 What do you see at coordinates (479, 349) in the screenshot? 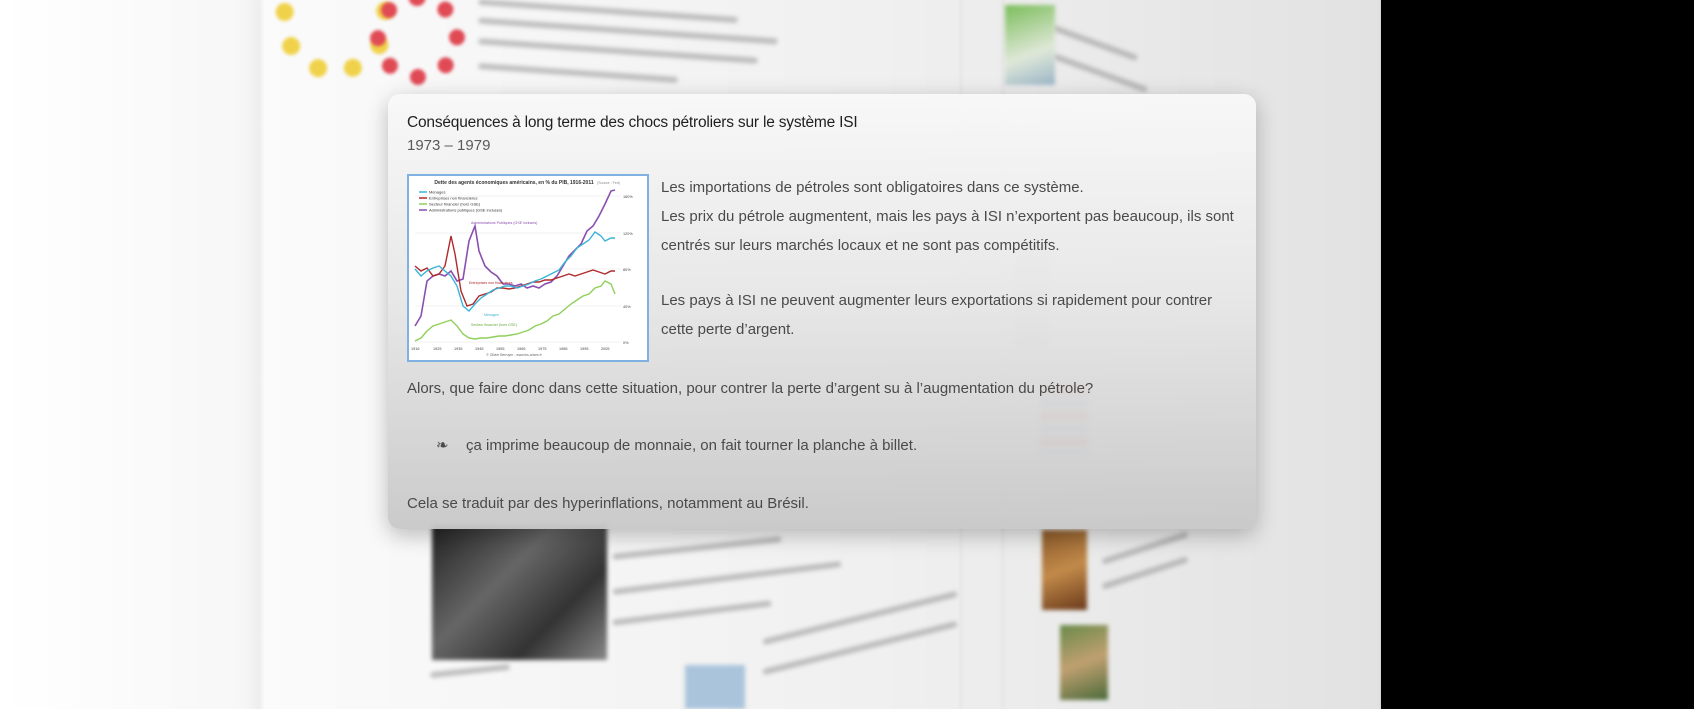
I see `x-tick: 1945` at bounding box center [479, 349].